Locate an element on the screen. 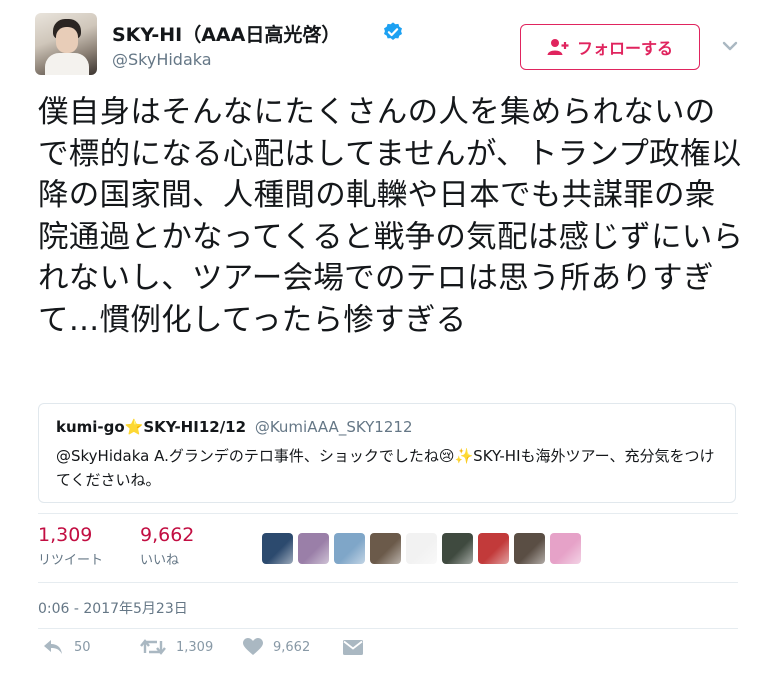 The height and width of the screenshot is (681, 768). add-user-icon is located at coordinates (558, 47).